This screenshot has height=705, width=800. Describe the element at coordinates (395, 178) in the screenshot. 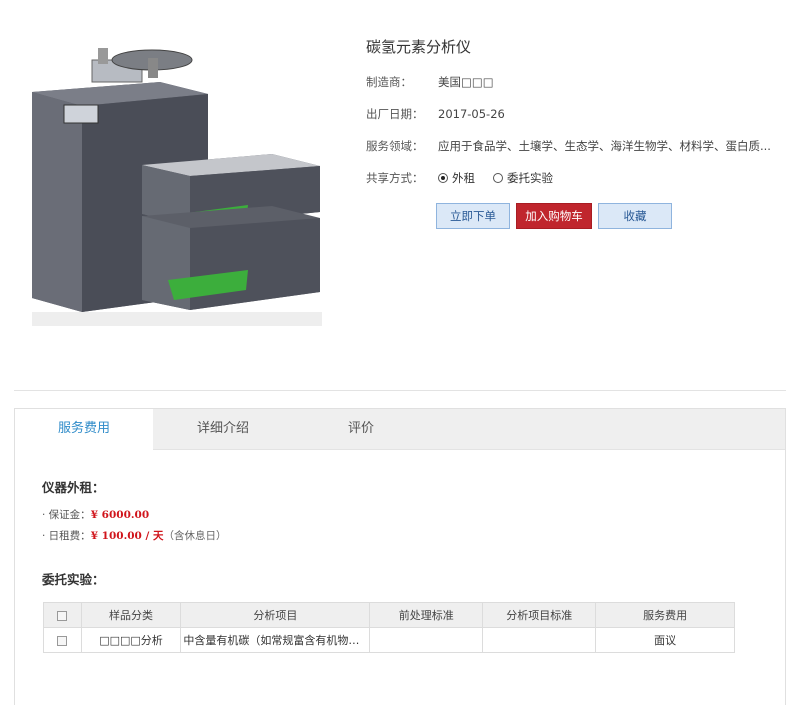

I see `share-label: 共享方式：` at that location.